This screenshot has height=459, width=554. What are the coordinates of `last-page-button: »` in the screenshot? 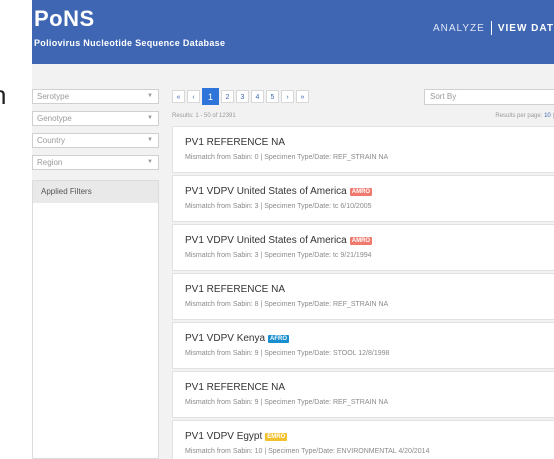 It's located at (302, 96).